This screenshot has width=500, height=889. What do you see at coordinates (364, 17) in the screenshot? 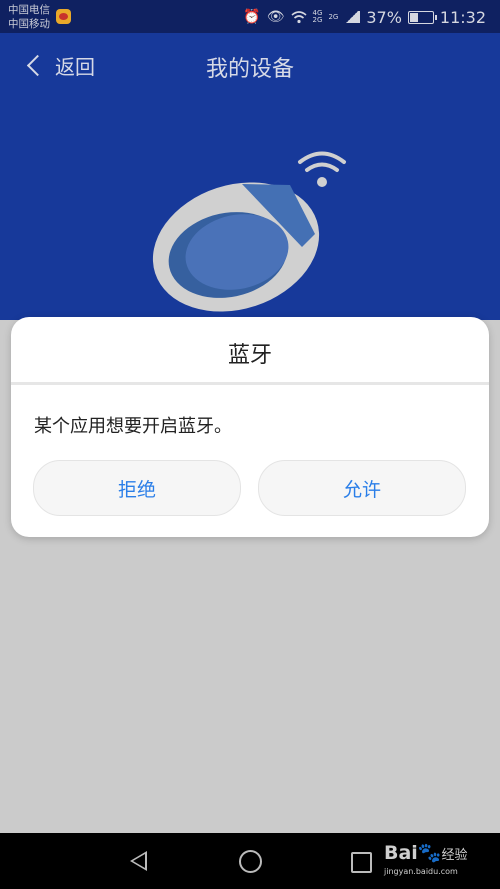
I see `status-icons: ⏰ 👁 4G 2G 2G 37% 11:32` at bounding box center [364, 17].